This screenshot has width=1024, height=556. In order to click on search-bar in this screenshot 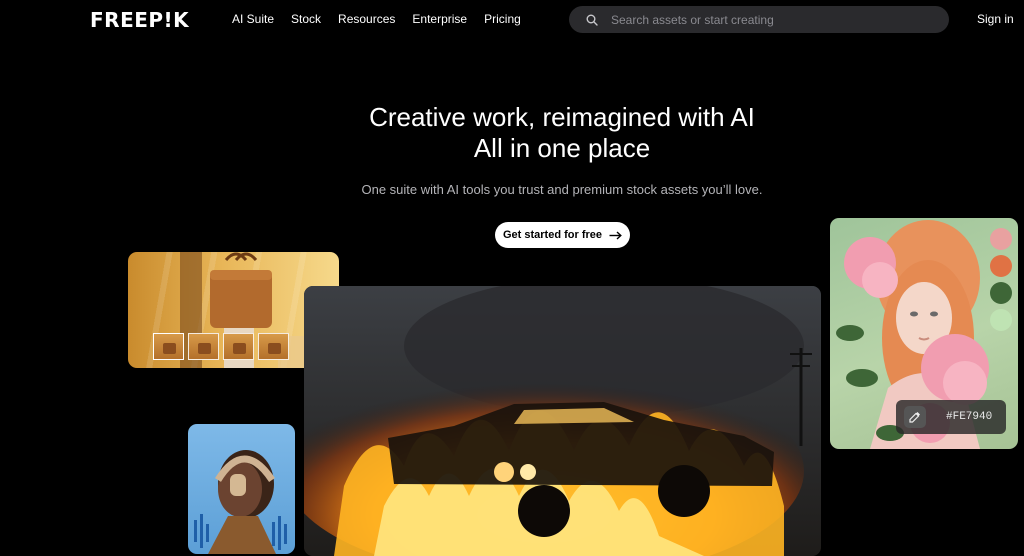, I will do `click(759, 19)`.